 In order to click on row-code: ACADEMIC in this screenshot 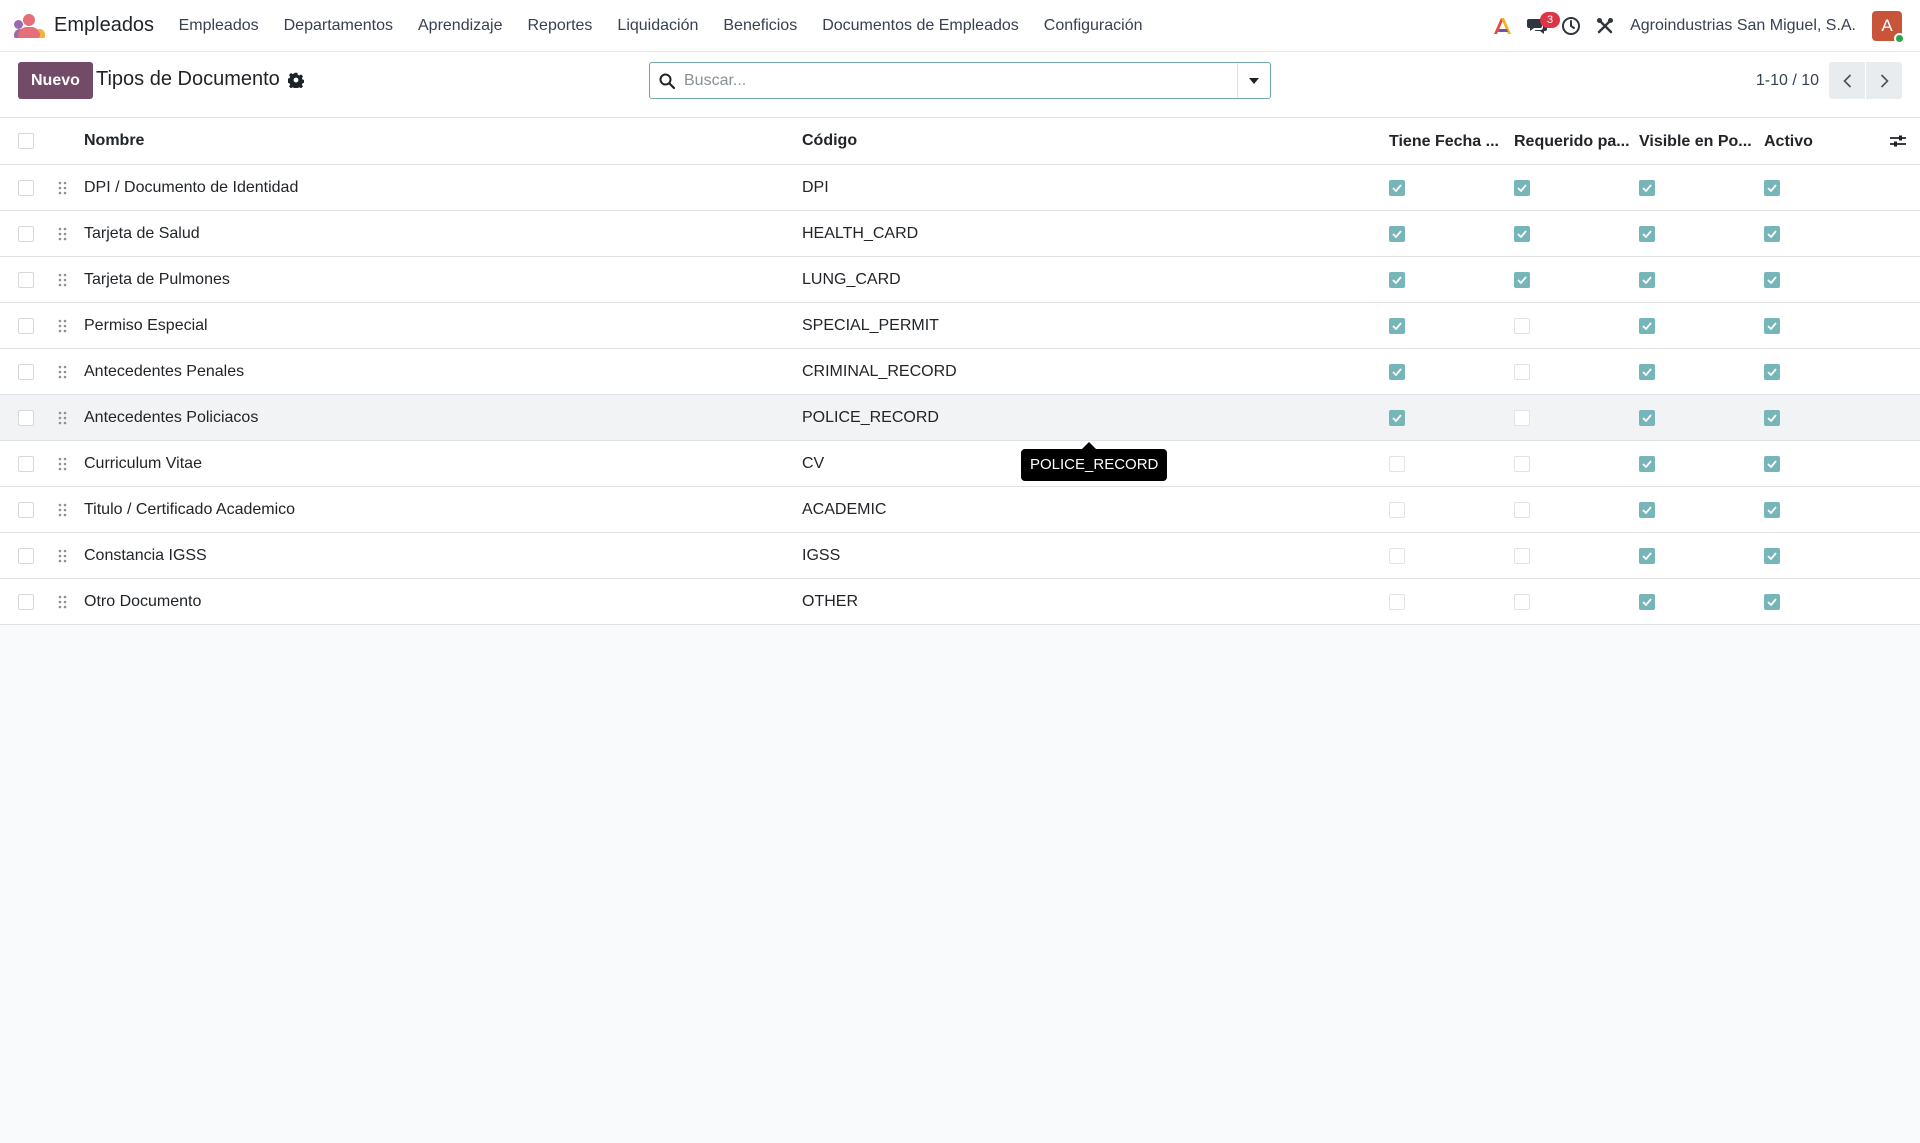, I will do `click(1082, 509)`.